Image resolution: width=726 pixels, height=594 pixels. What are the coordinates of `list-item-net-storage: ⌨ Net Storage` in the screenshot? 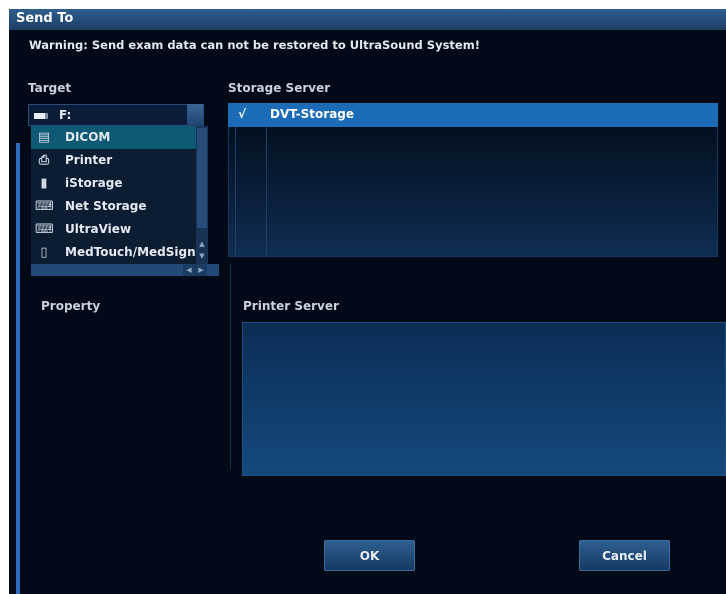 It's located at (113, 206).